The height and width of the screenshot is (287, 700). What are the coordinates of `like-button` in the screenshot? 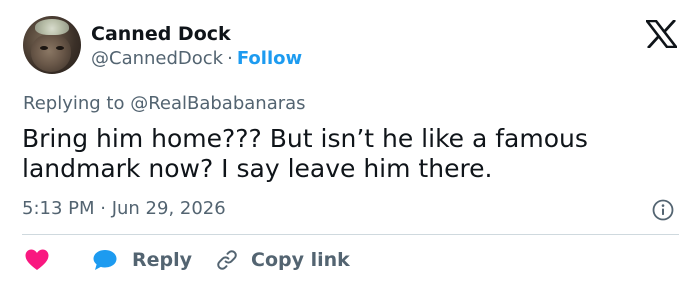 It's located at (37, 260).